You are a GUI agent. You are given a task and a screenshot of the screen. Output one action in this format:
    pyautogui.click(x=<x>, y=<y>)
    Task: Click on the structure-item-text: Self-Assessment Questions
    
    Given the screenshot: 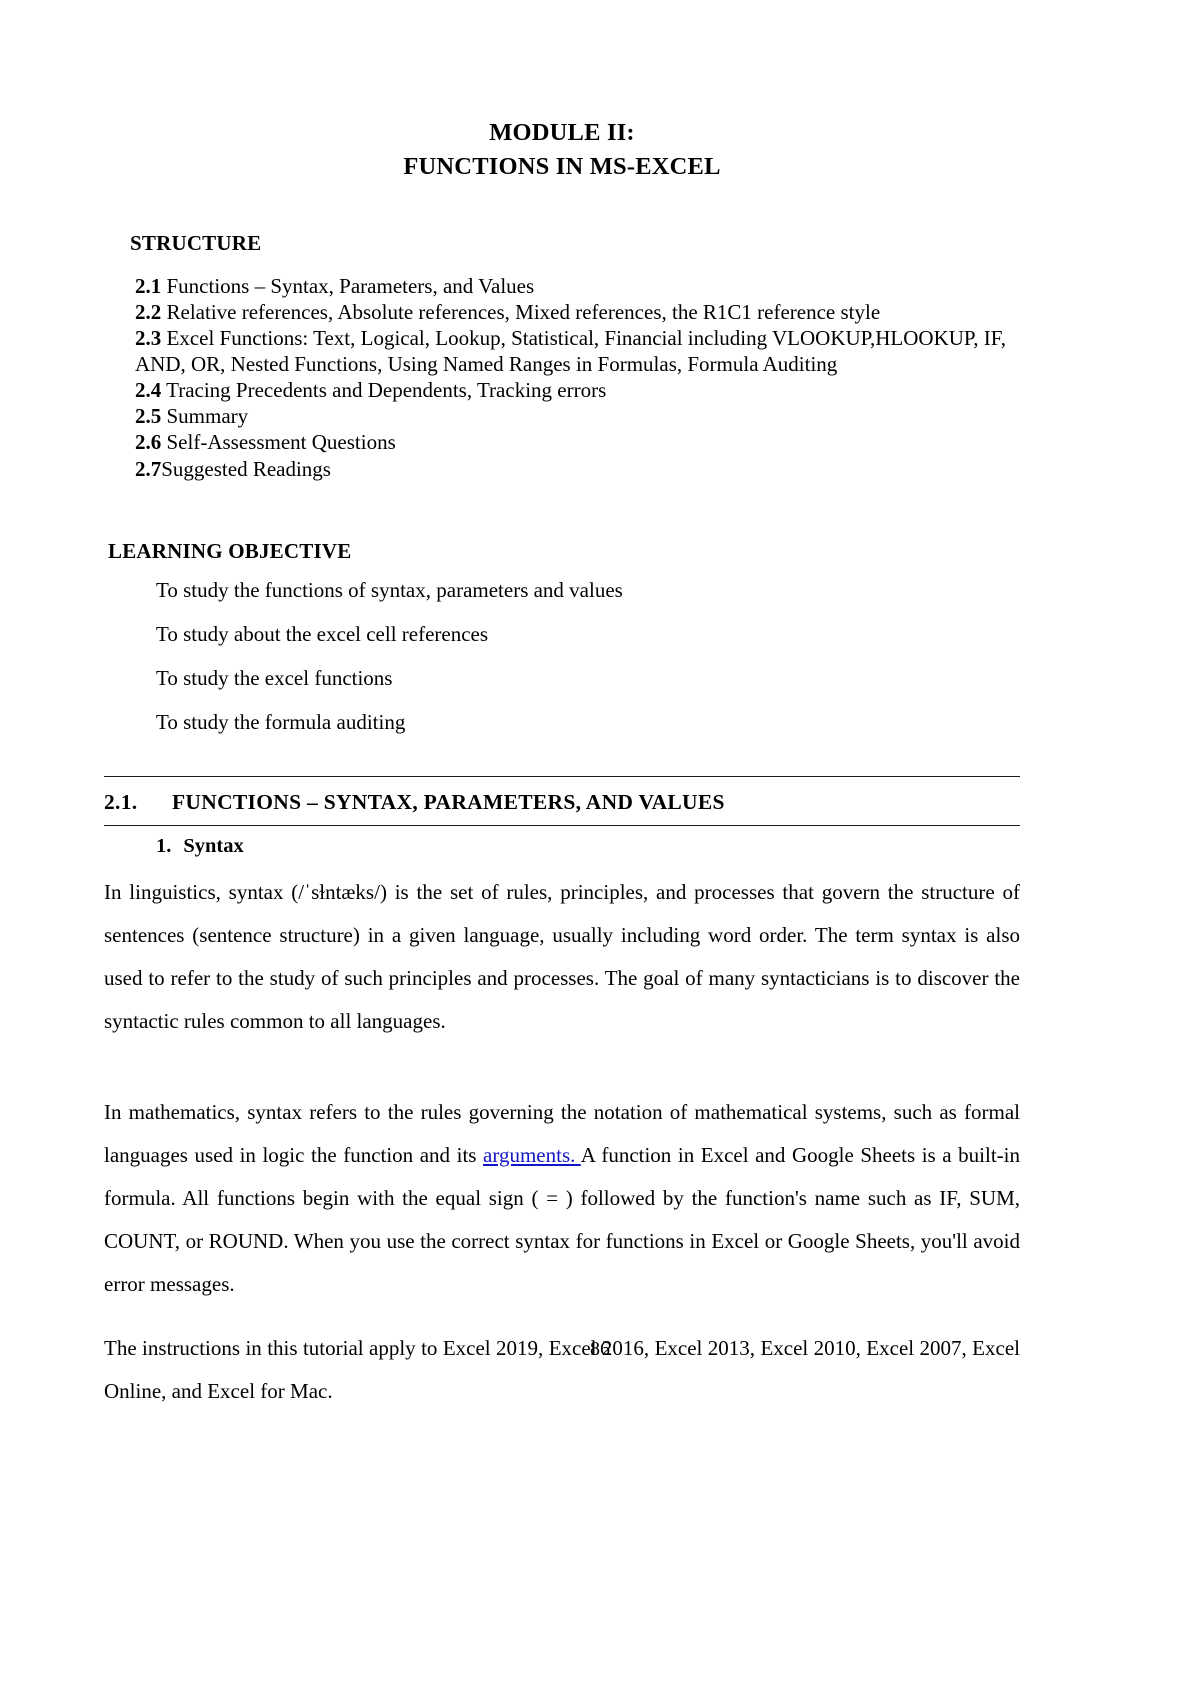 What is the action you would take?
    pyautogui.click(x=278, y=442)
    